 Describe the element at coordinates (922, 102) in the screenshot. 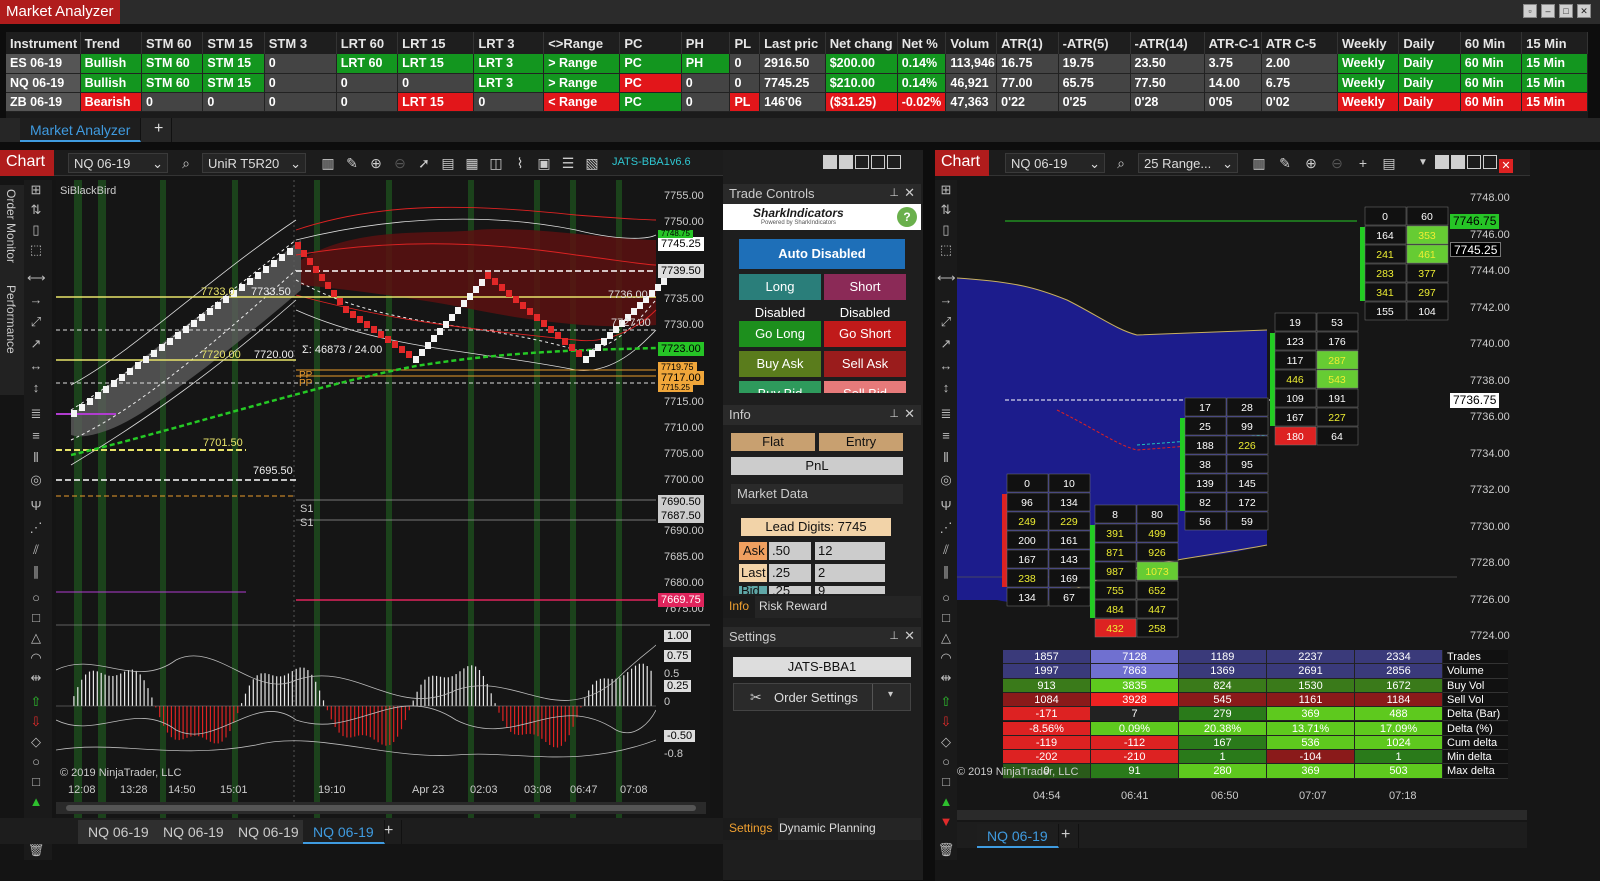

I see `grid-cell: -0.02%` at that location.